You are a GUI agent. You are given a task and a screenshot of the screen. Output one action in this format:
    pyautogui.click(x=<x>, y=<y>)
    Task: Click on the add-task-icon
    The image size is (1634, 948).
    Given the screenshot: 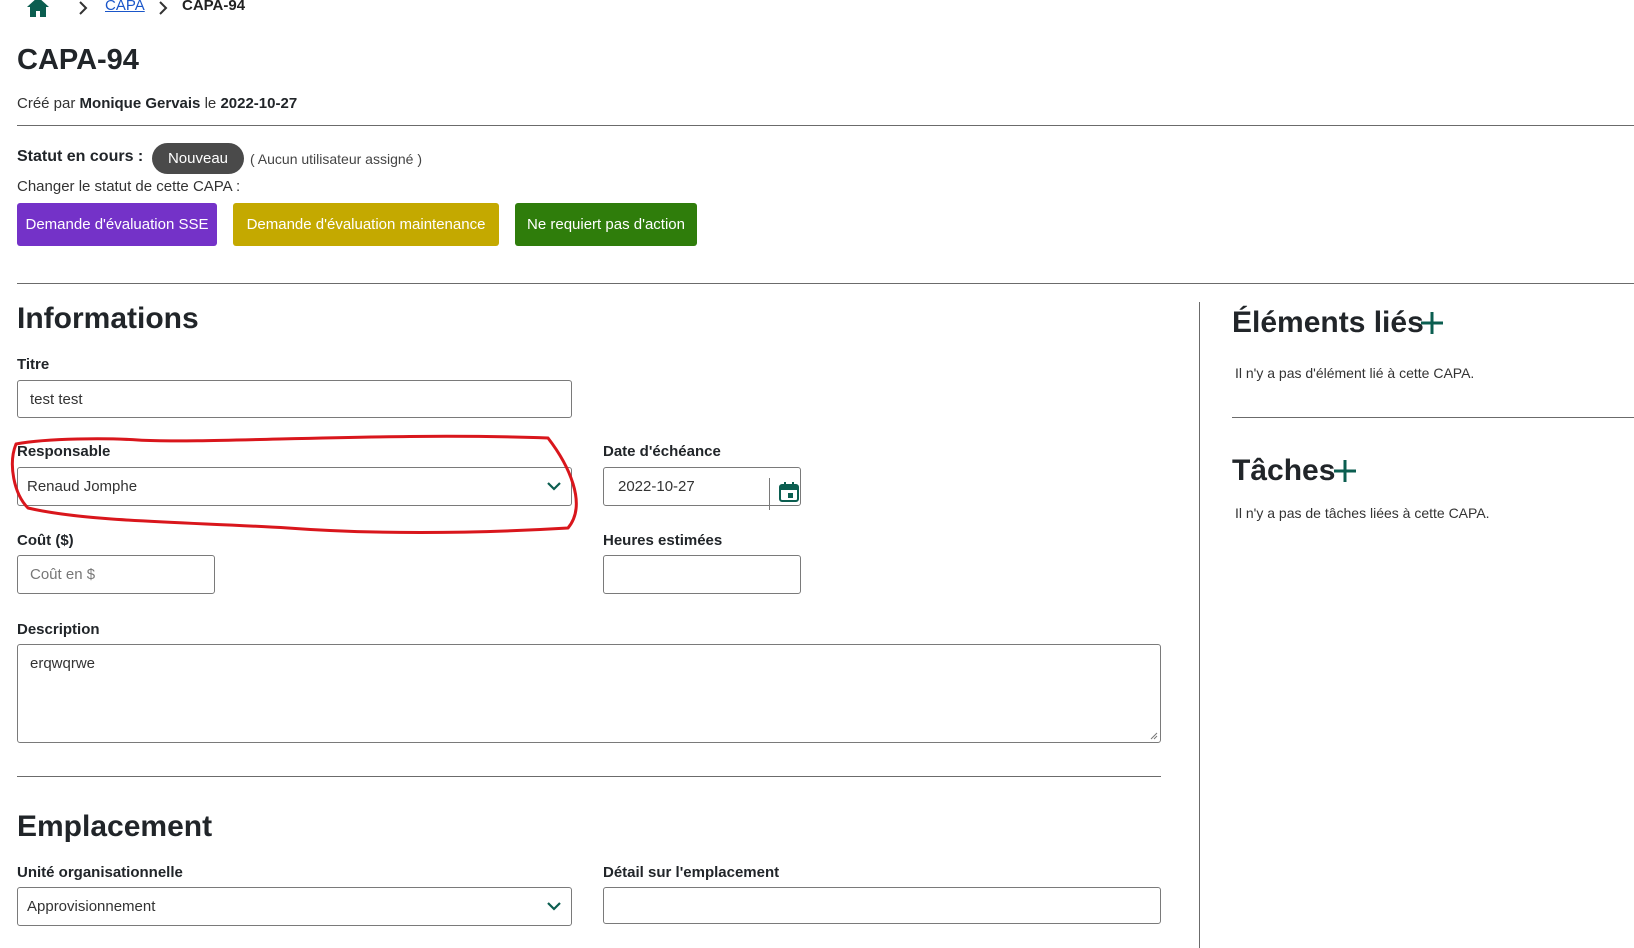 What is the action you would take?
    pyautogui.click(x=1345, y=471)
    